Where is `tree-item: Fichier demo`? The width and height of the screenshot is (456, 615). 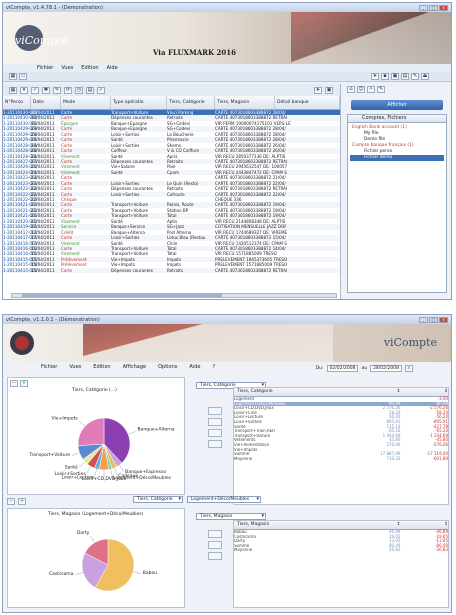 tree-item: Fichier demo is located at coordinates (397, 158).